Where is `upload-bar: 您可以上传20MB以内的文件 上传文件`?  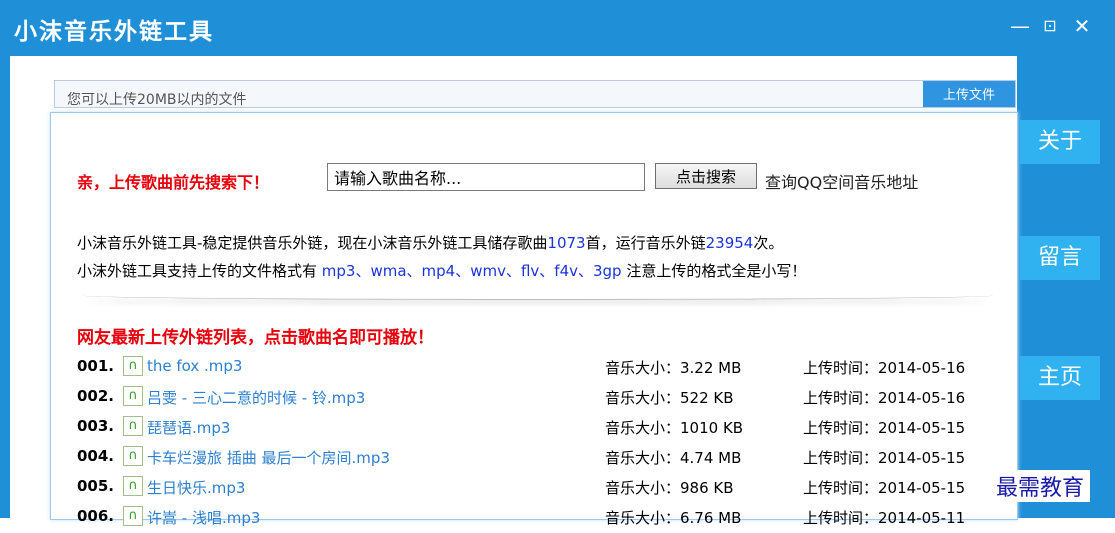 upload-bar: 您可以上传20MB以内的文件 上传文件 is located at coordinates (535, 94).